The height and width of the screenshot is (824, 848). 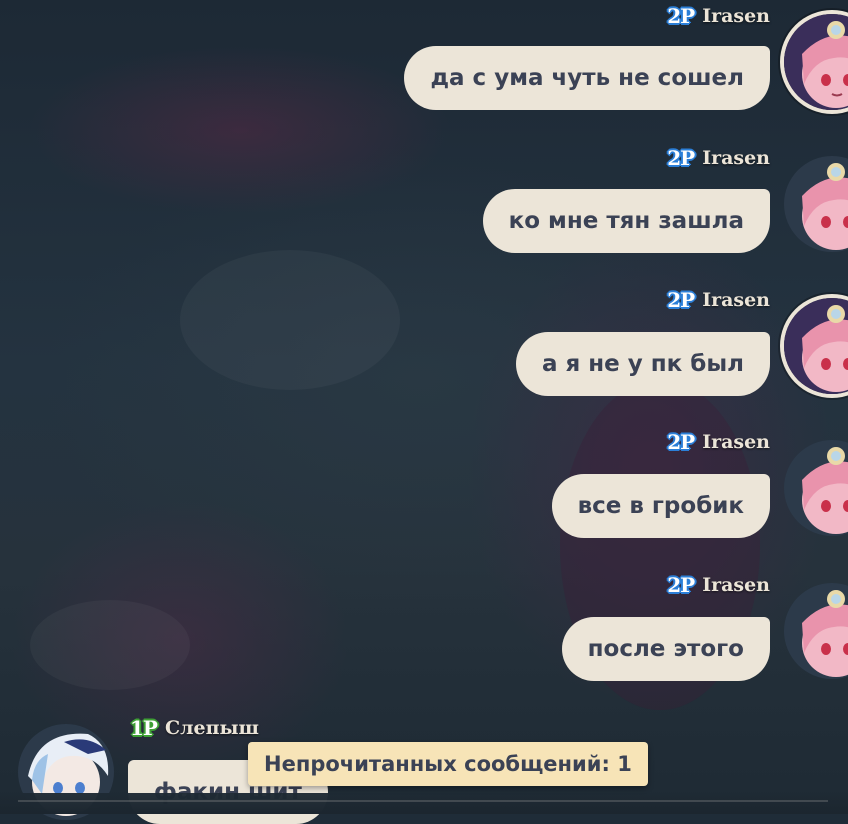 I want to click on message-text: после этого, so click(x=665, y=649).